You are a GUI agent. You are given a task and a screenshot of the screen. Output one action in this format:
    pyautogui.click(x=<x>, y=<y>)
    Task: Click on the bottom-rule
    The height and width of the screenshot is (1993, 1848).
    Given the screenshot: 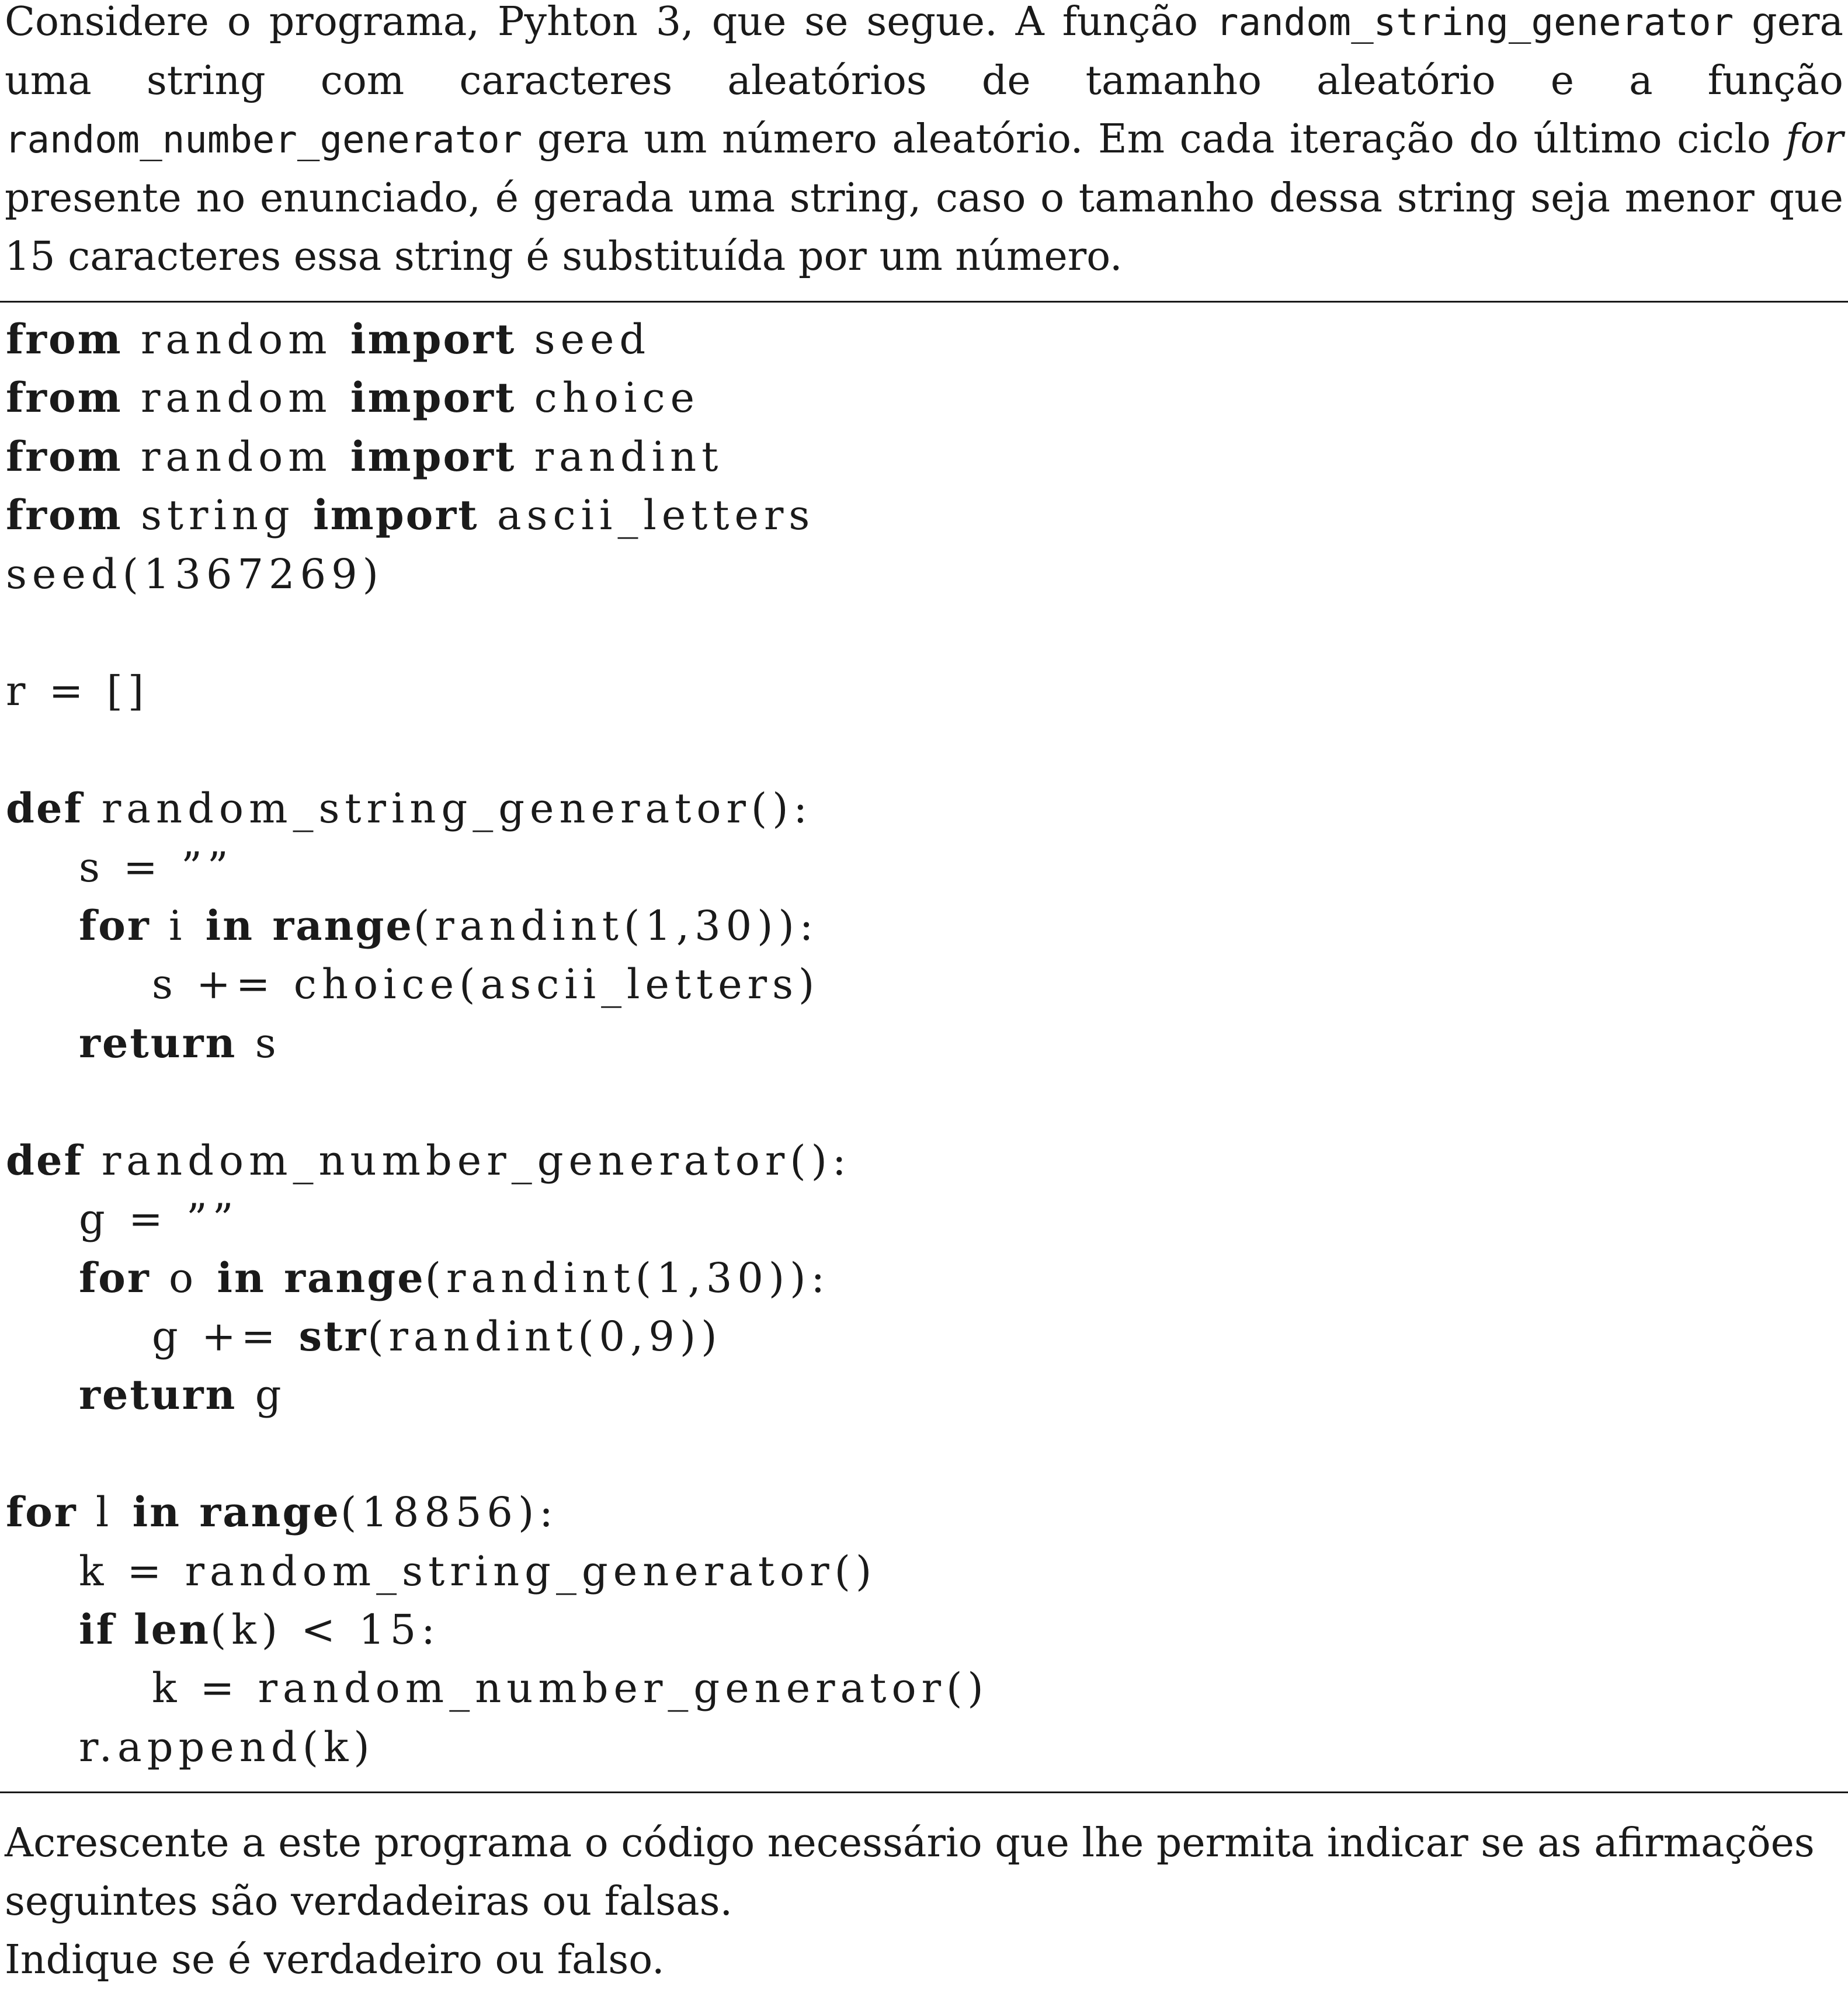 What is the action you would take?
    pyautogui.click(x=924, y=1792)
    